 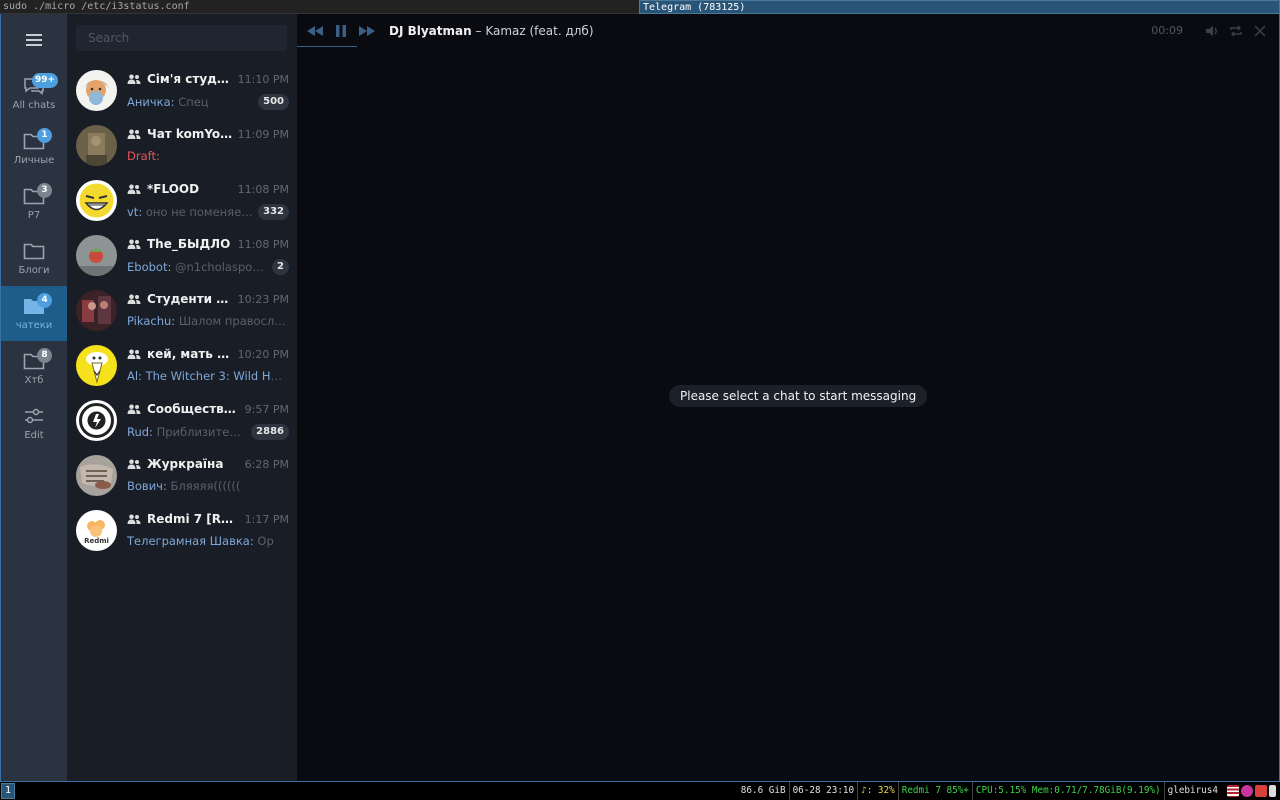 I want to click on chat-time: 6:28 PM, so click(x=266, y=464).